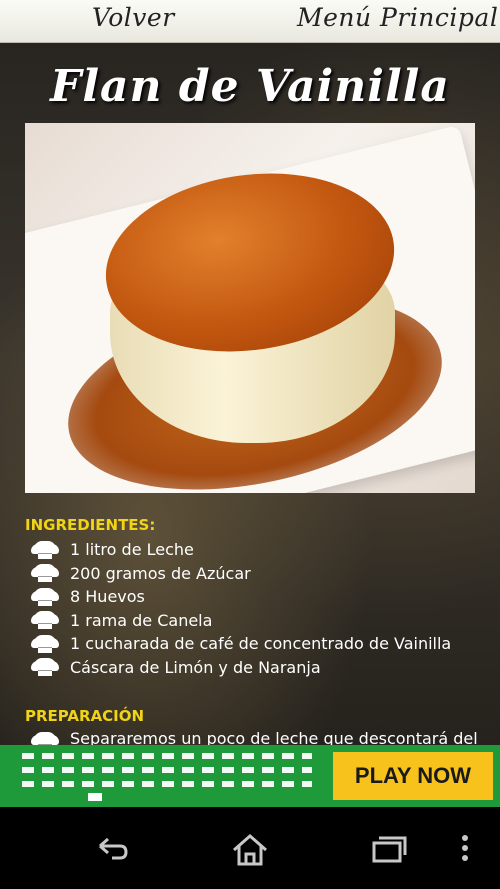  I want to click on ingredient-item: Cáscara de Limón y de Naranja, so click(240, 668).